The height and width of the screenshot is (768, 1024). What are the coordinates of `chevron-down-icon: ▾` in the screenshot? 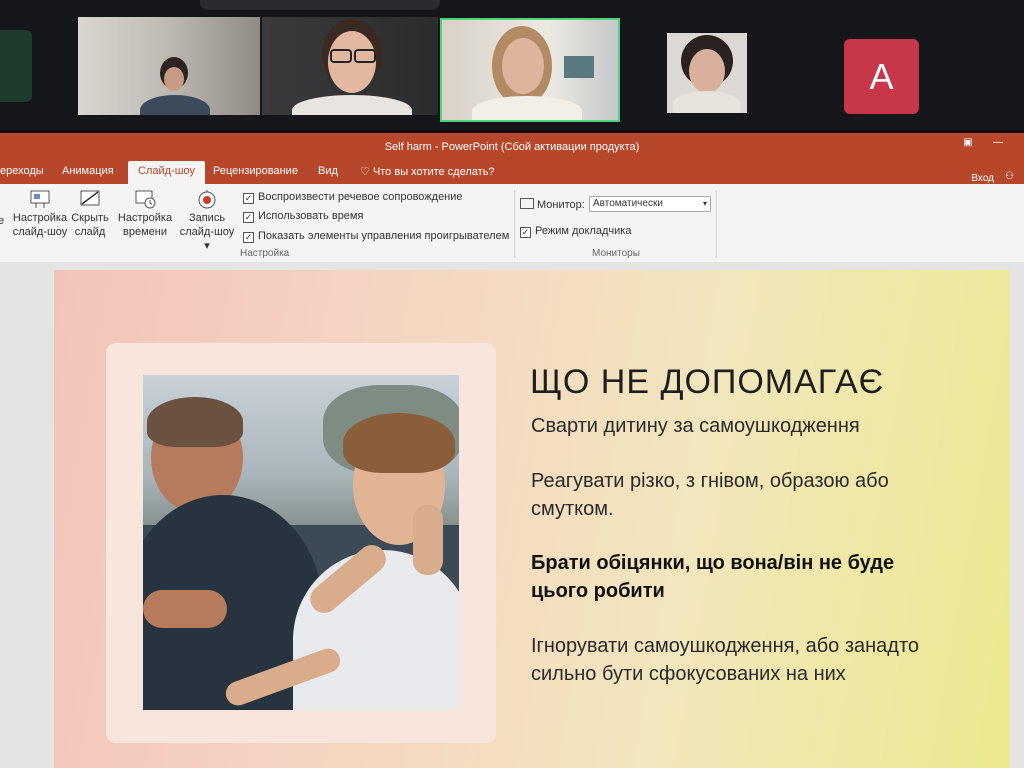 It's located at (704, 203).